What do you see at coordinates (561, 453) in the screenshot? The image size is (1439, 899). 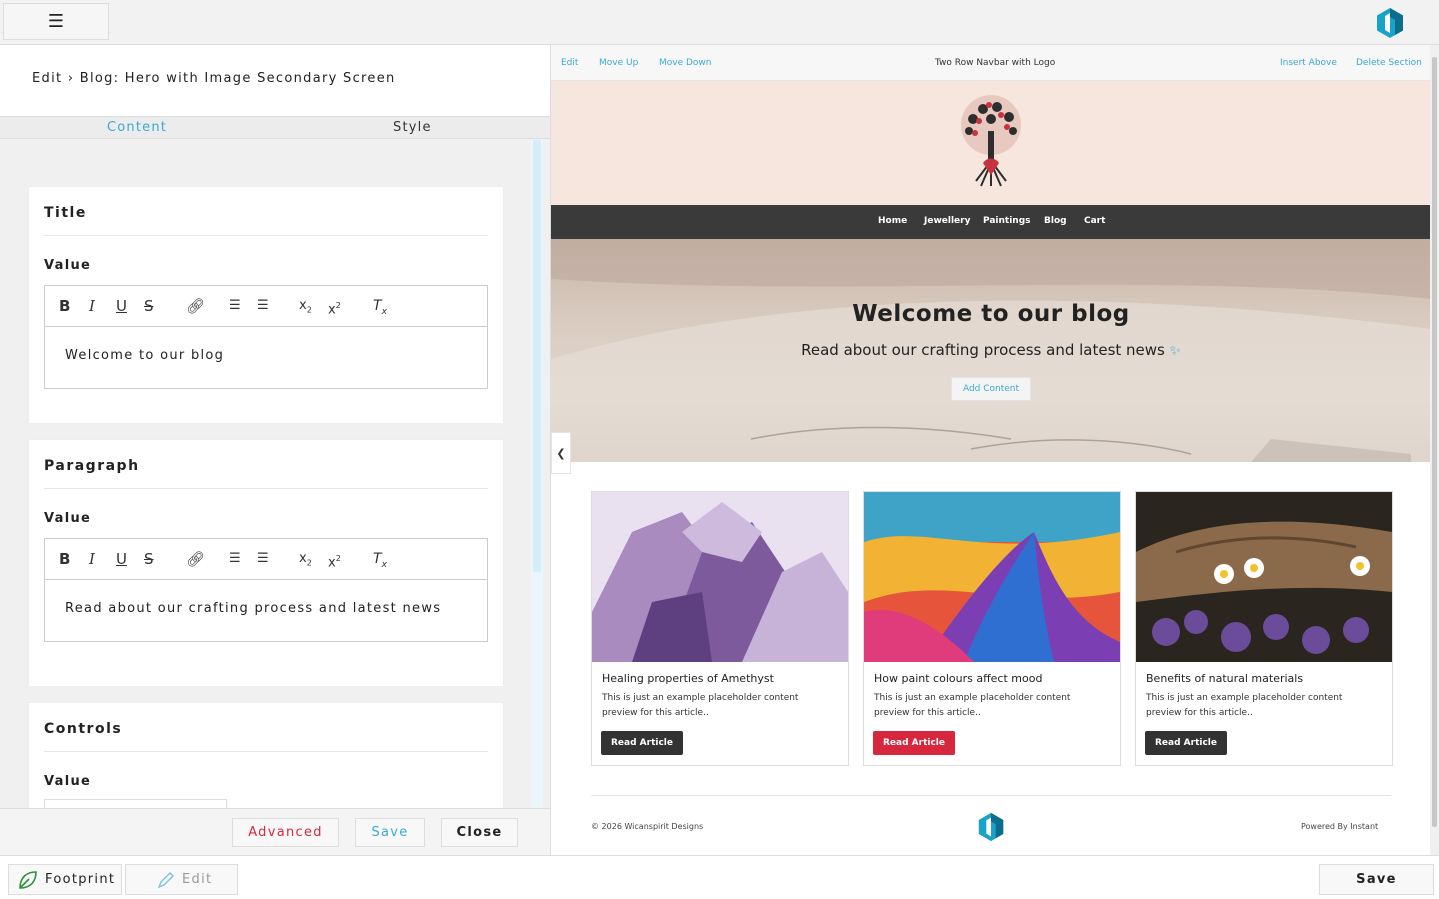 I see `chevron-left-icon: ❮` at bounding box center [561, 453].